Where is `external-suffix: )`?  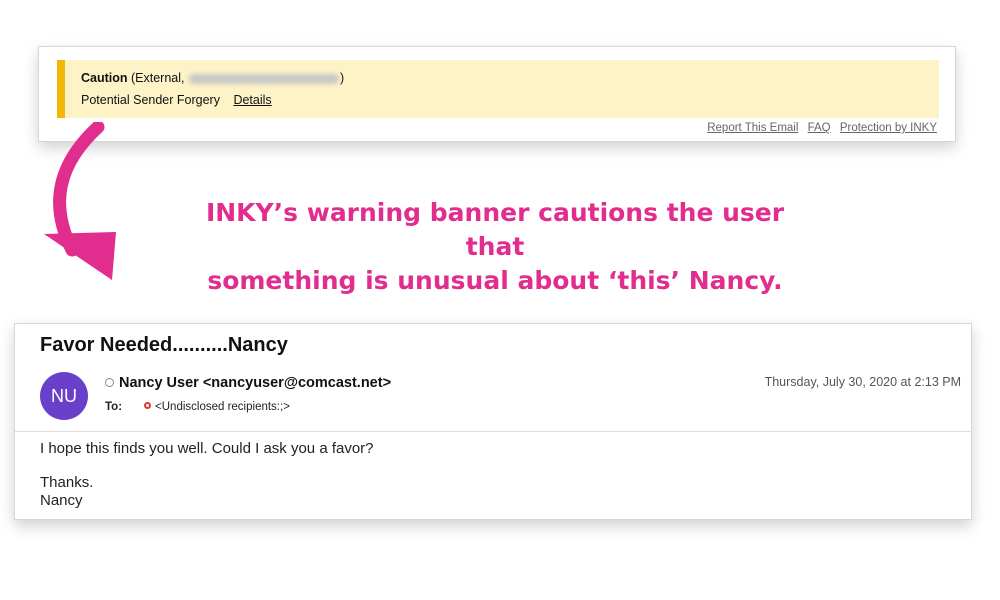
external-suffix: ) is located at coordinates (342, 78).